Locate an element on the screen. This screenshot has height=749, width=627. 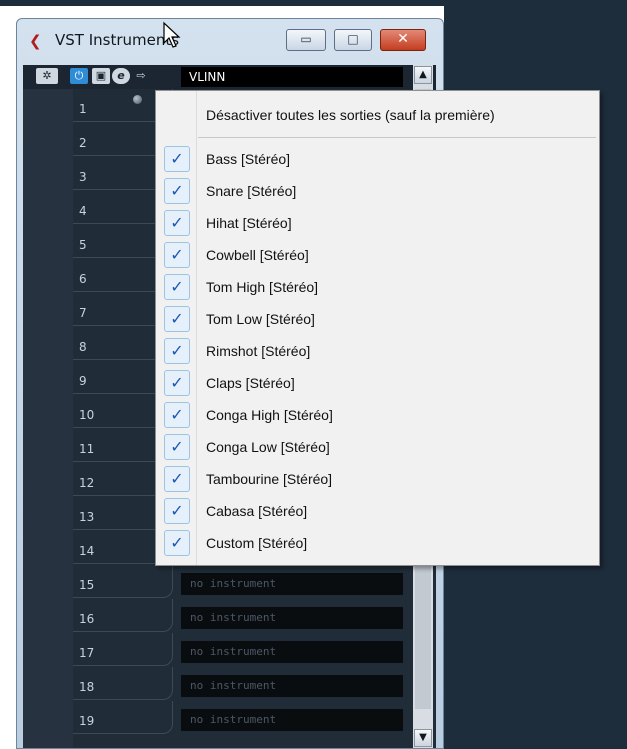
output-label: Rimshot [Stéréo] is located at coordinates (258, 351).